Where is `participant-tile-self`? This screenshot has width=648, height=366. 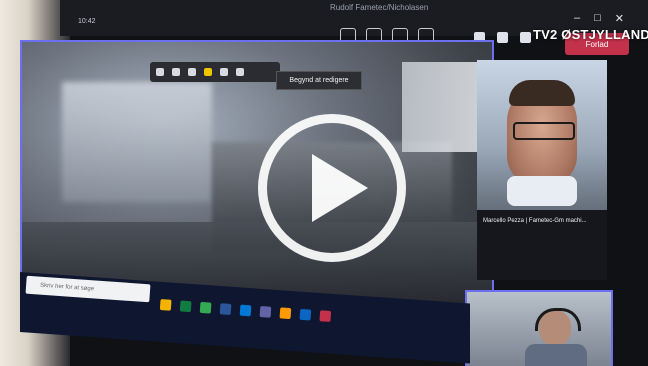 participant-tile-self is located at coordinates (539, 328).